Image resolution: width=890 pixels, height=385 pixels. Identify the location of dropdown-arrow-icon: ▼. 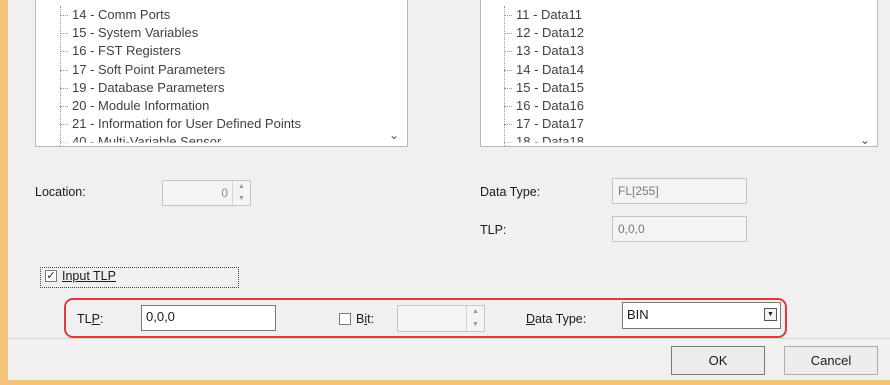
(770, 314).